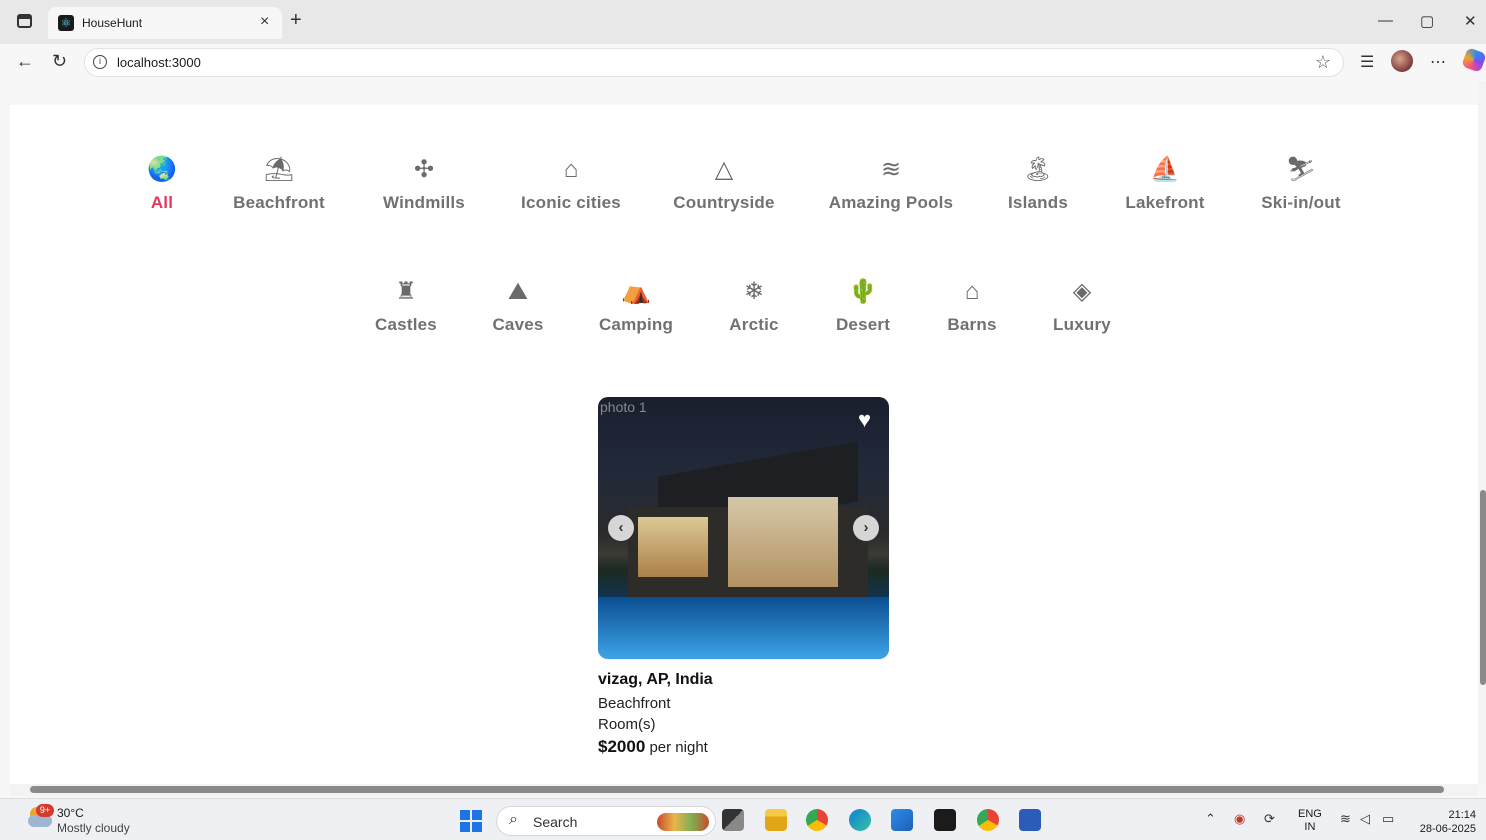 The height and width of the screenshot is (840, 1486). I want to click on windows-start-icon, so click(471, 821).